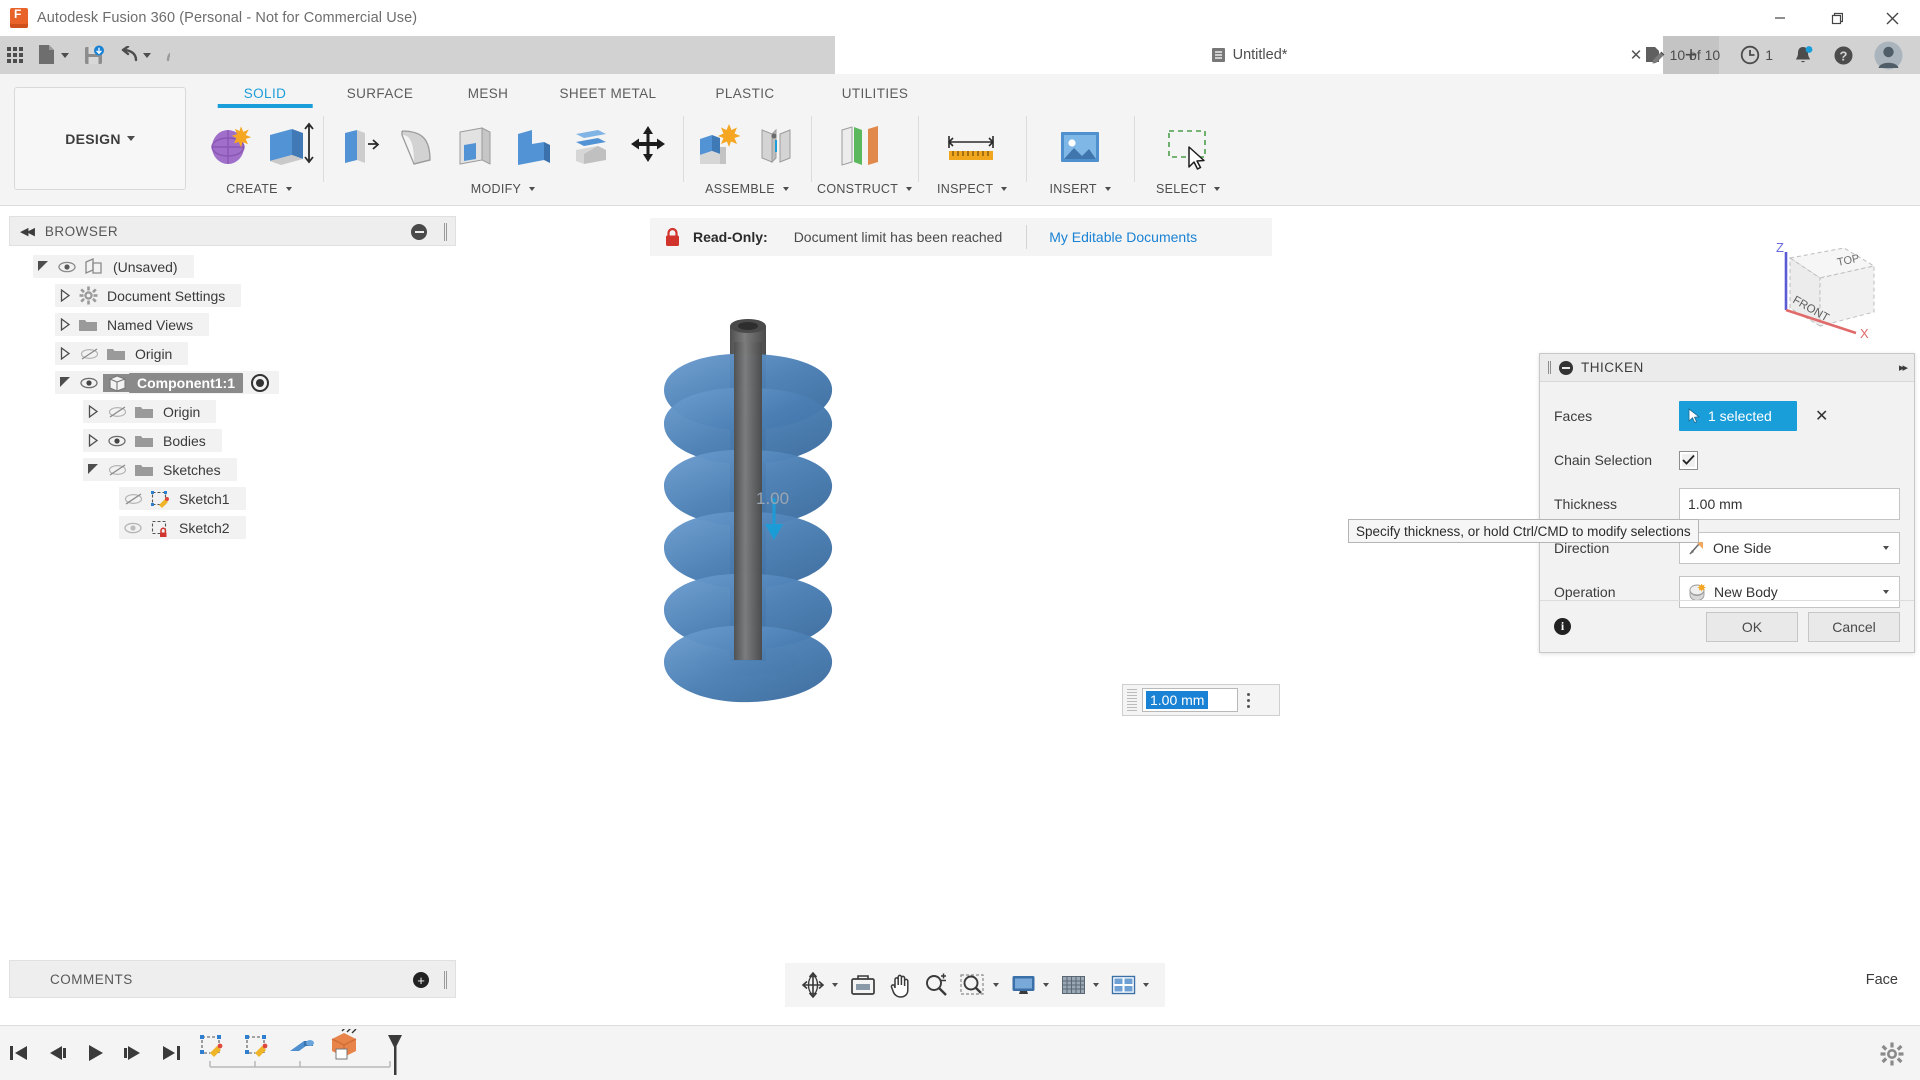 This screenshot has height=1080, width=1920. Describe the element at coordinates (776, 145) in the screenshot. I see `joint-button` at that location.